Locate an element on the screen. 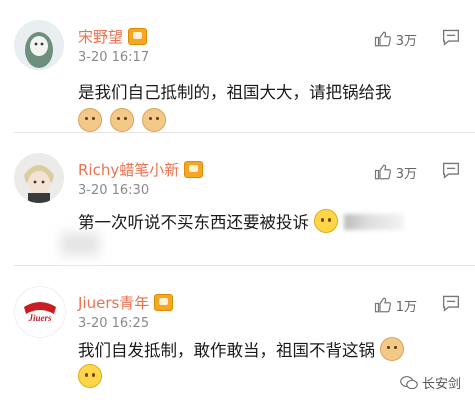 The image size is (475, 400). comment-text-content: 第一次听说不买东西还要被投诉 is located at coordinates (193, 222).